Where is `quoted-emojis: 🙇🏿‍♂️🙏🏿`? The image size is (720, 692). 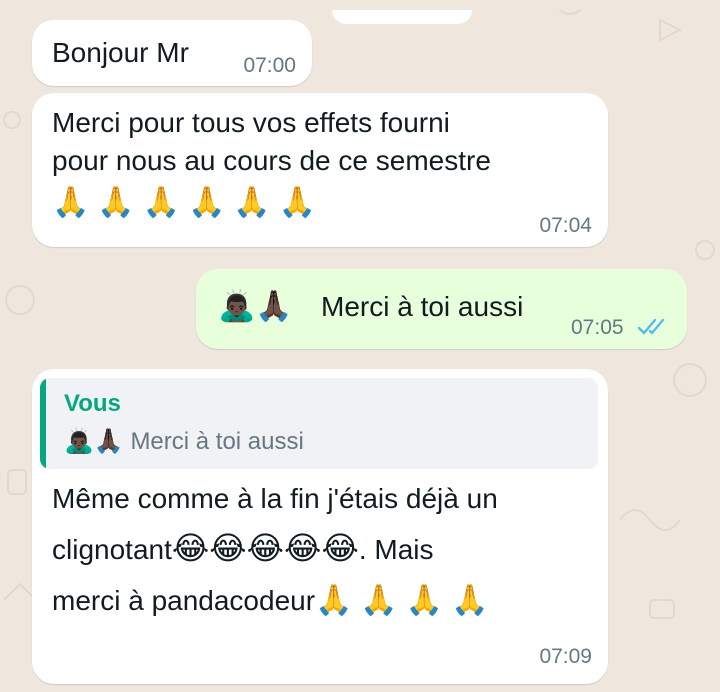
quoted-emojis: 🙇🏿‍♂️🙏🏿 is located at coordinates (94, 441).